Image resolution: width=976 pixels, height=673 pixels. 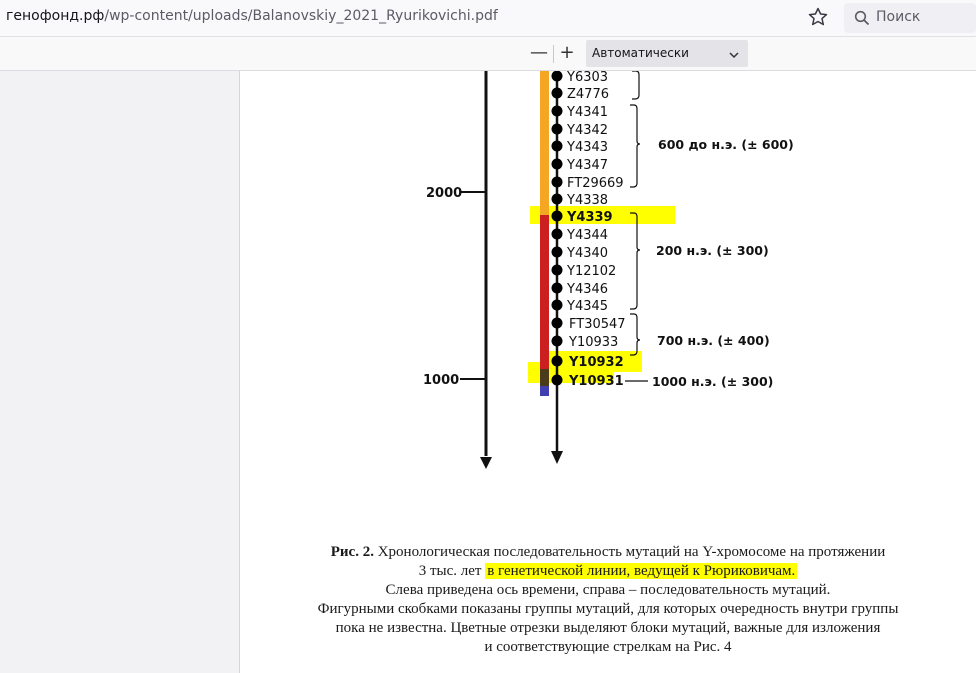 What do you see at coordinates (557, 361) in the screenshot?
I see `dot-Y10932` at bounding box center [557, 361].